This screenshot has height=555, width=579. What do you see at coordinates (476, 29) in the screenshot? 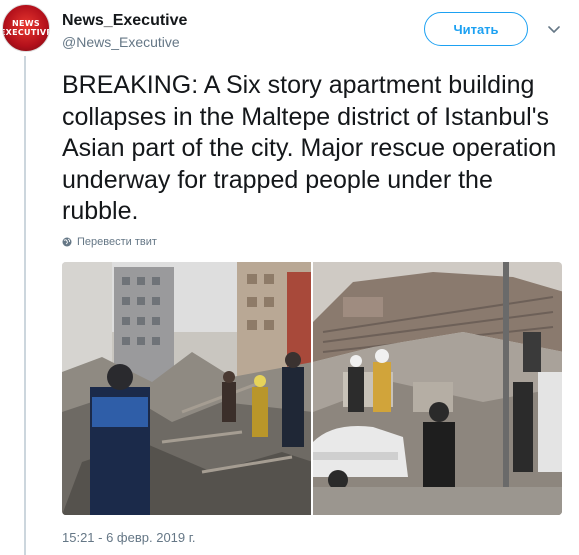
I see `follow-button: Читать` at bounding box center [476, 29].